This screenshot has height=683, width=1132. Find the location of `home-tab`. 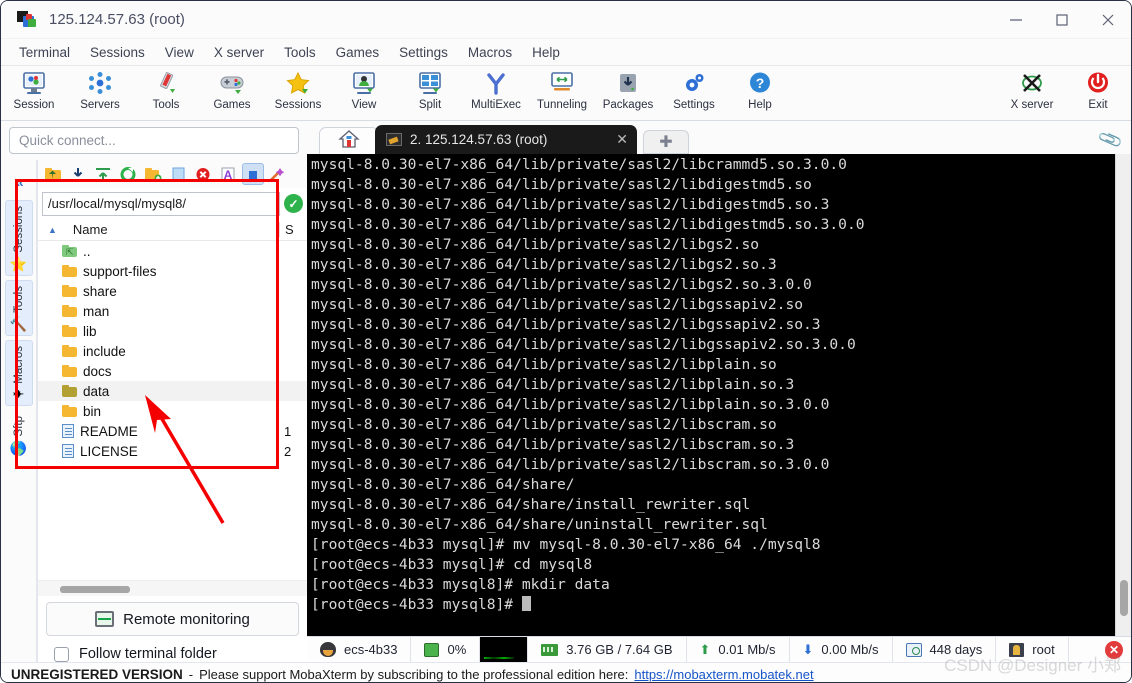

home-tab is located at coordinates (349, 140).